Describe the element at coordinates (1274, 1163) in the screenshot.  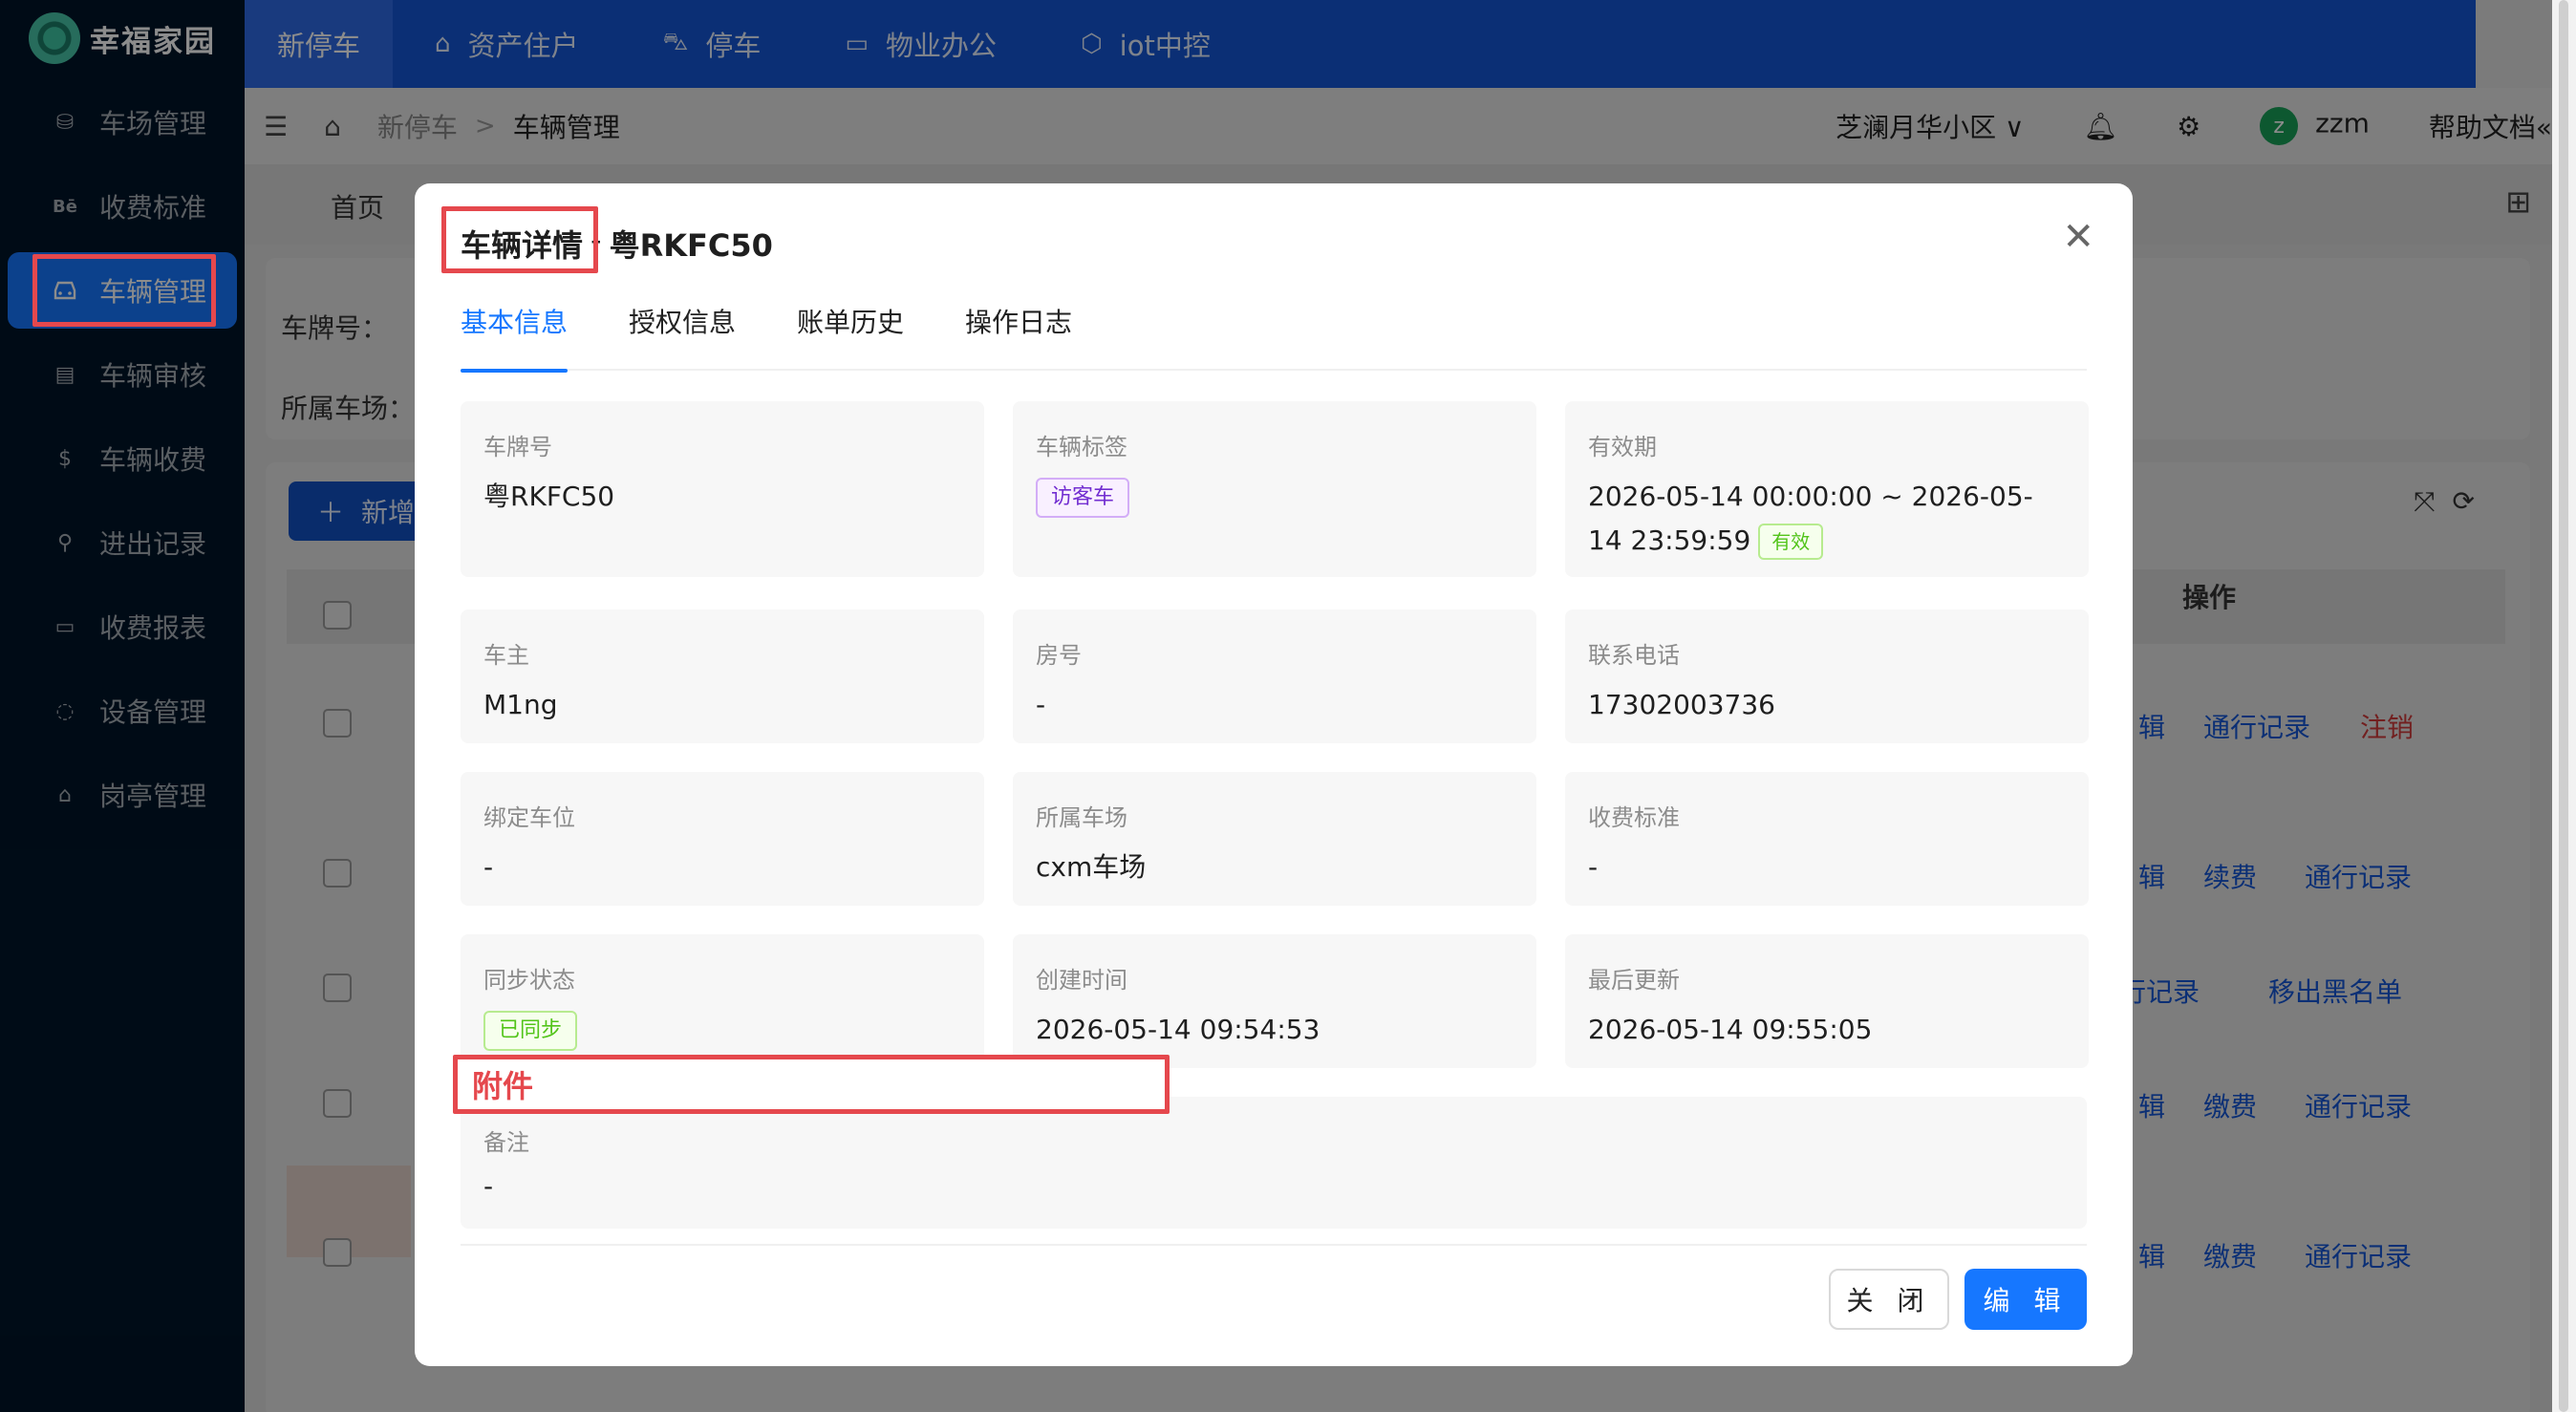
I see `field-remark: 备注 -` at that location.